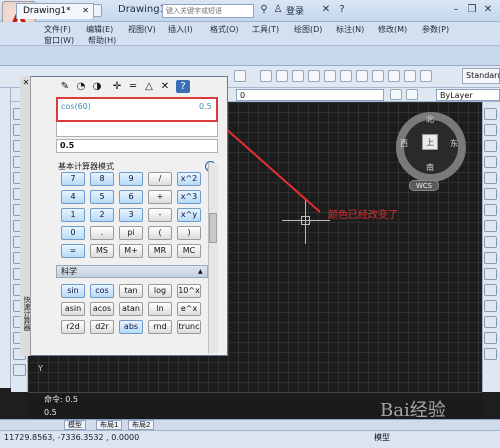 Image resolution: width=500 pixels, height=448 pixels. Describe the element at coordinates (131, 233) in the screenshot. I see `basic-key: pi` at that location.